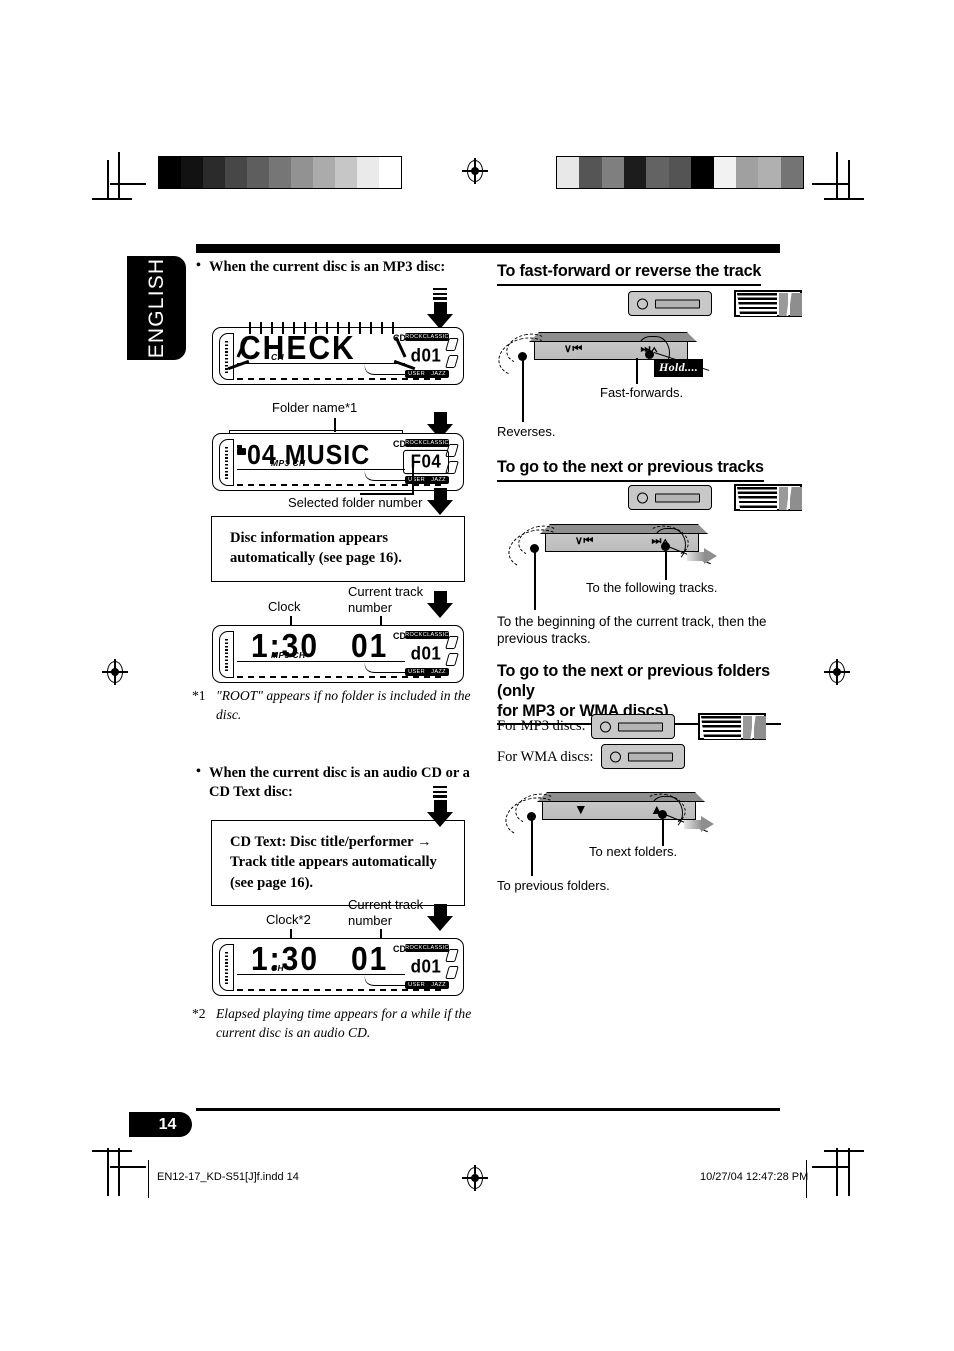  Describe the element at coordinates (426, 356) in the screenshot. I see `lcd-sub-display: CD ROCK CLASSIC d01 USER JAZZ` at that location.